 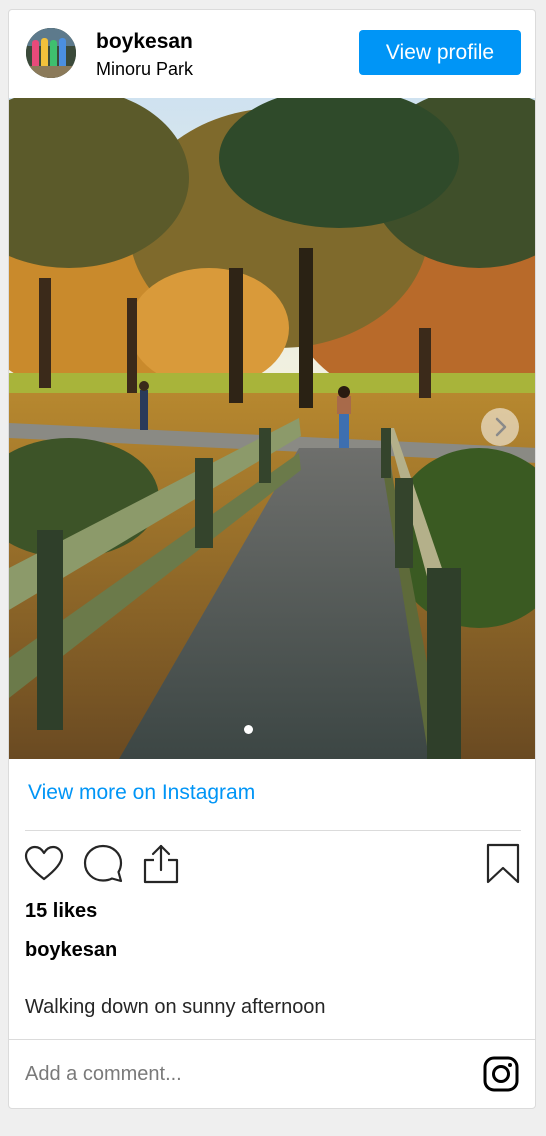 What do you see at coordinates (440, 52) in the screenshot?
I see `view-profile-button: View profile` at bounding box center [440, 52].